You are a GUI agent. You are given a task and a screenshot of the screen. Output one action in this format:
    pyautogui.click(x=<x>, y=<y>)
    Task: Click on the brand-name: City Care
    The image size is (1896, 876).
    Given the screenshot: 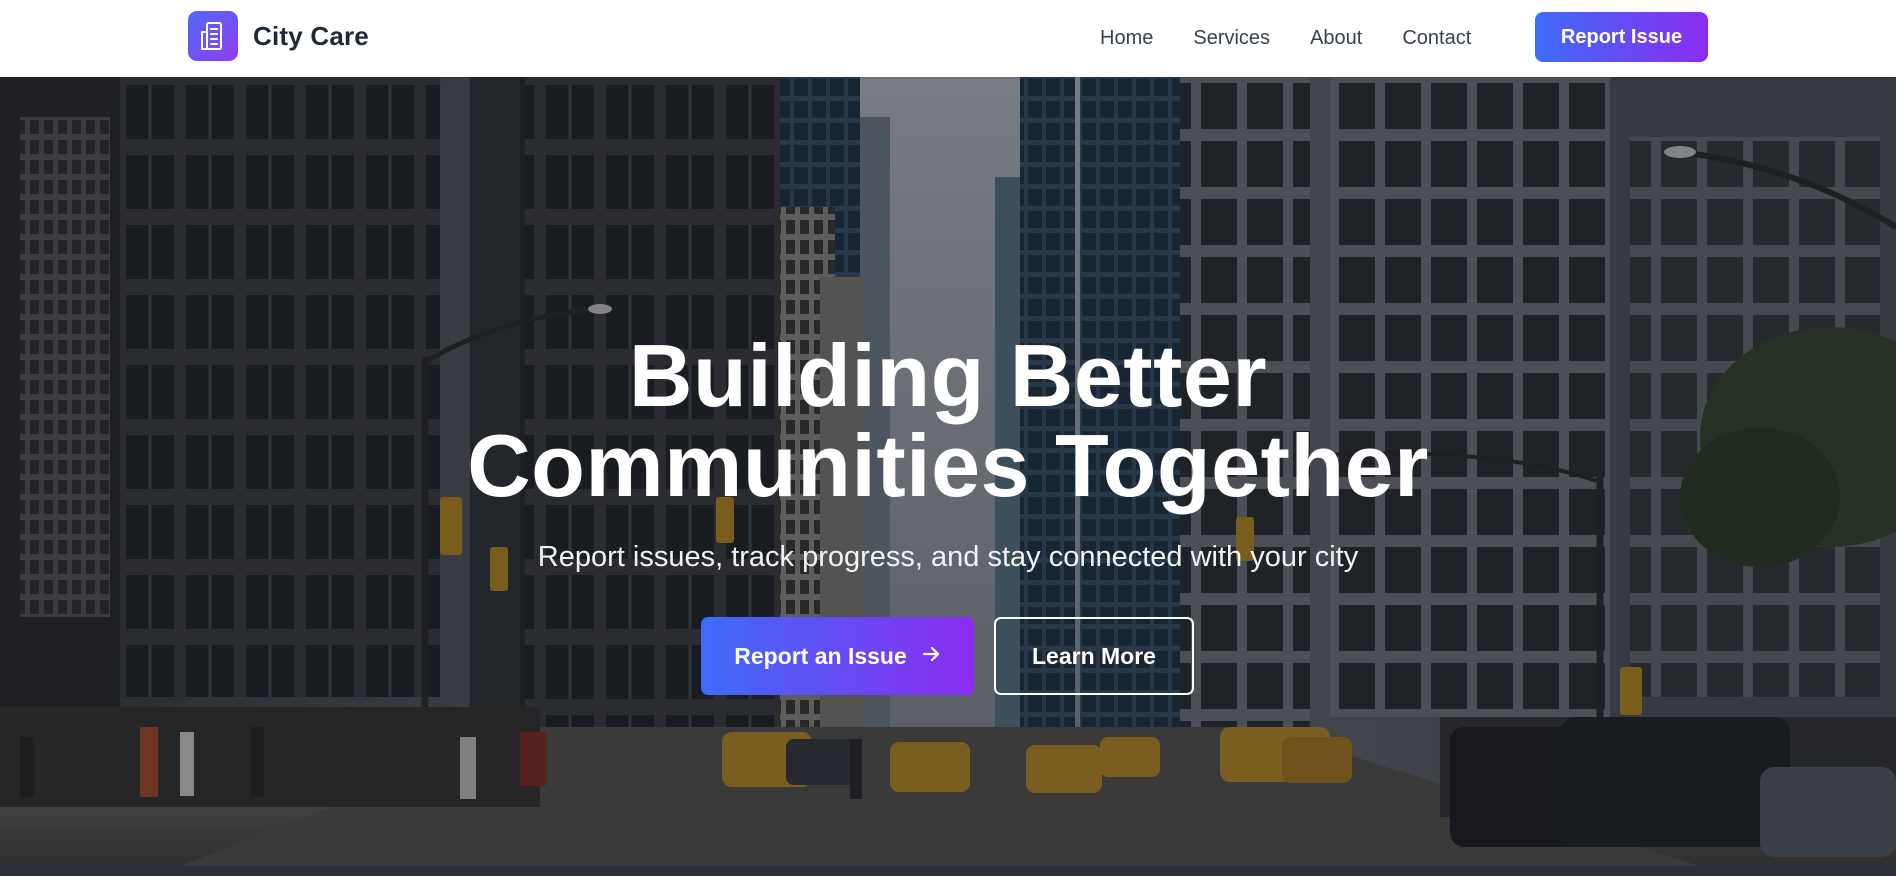 What is the action you would take?
    pyautogui.click(x=311, y=35)
    